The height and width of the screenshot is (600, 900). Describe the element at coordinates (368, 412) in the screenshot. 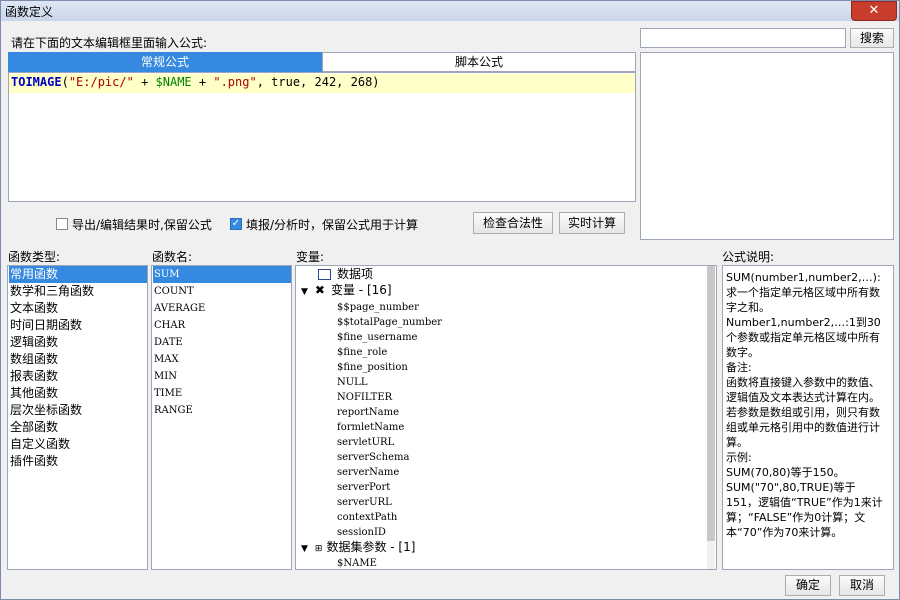

I see `tree-leaf: reportName` at that location.